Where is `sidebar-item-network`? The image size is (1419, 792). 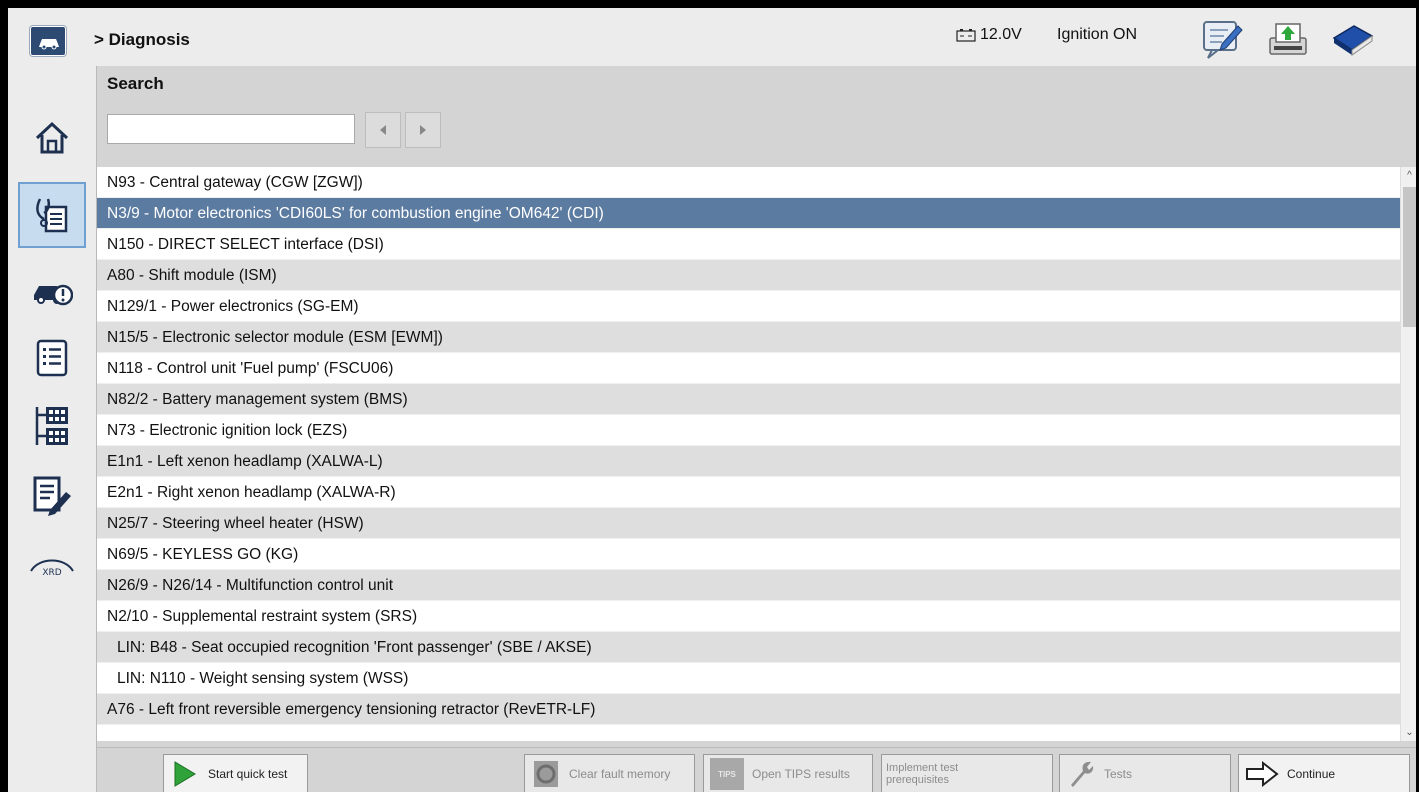
sidebar-item-network is located at coordinates (52, 426).